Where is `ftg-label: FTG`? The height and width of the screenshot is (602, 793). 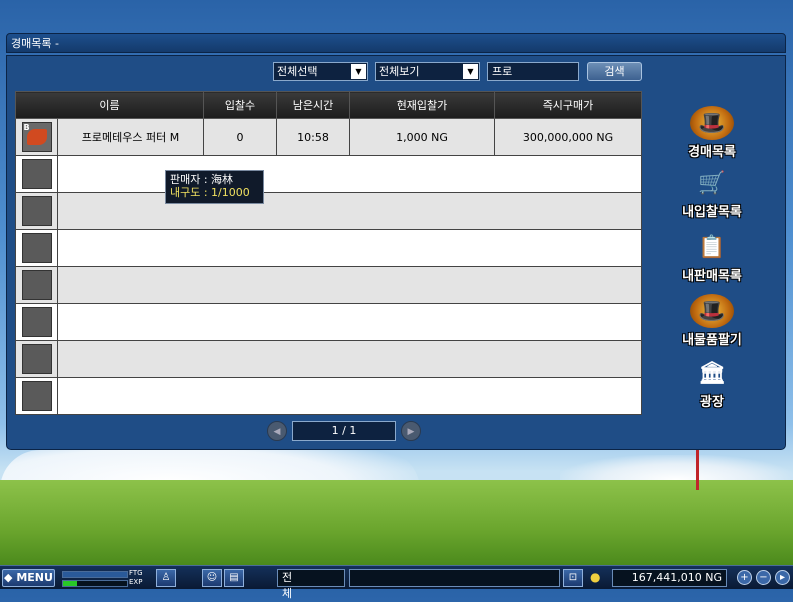 ftg-label: FTG is located at coordinates (136, 573).